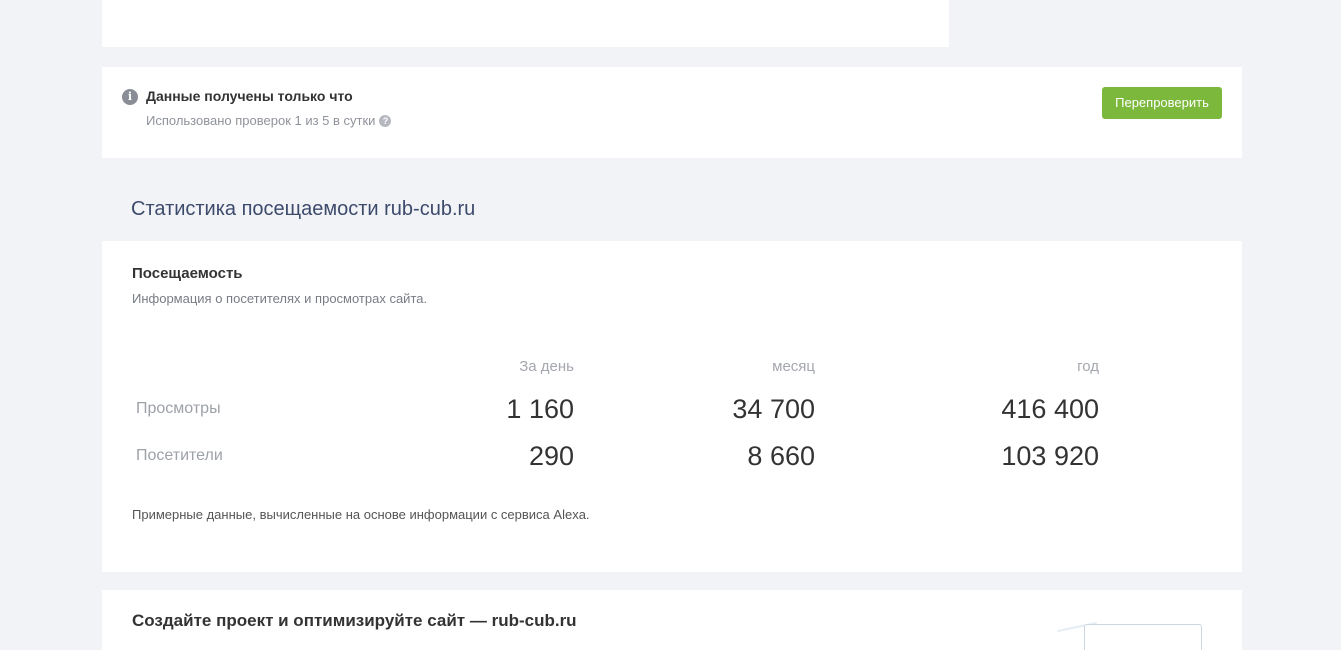 The width and height of the screenshot is (1341, 650). I want to click on section-title: Статистика посещаемости rub-cub.ru, so click(303, 209).